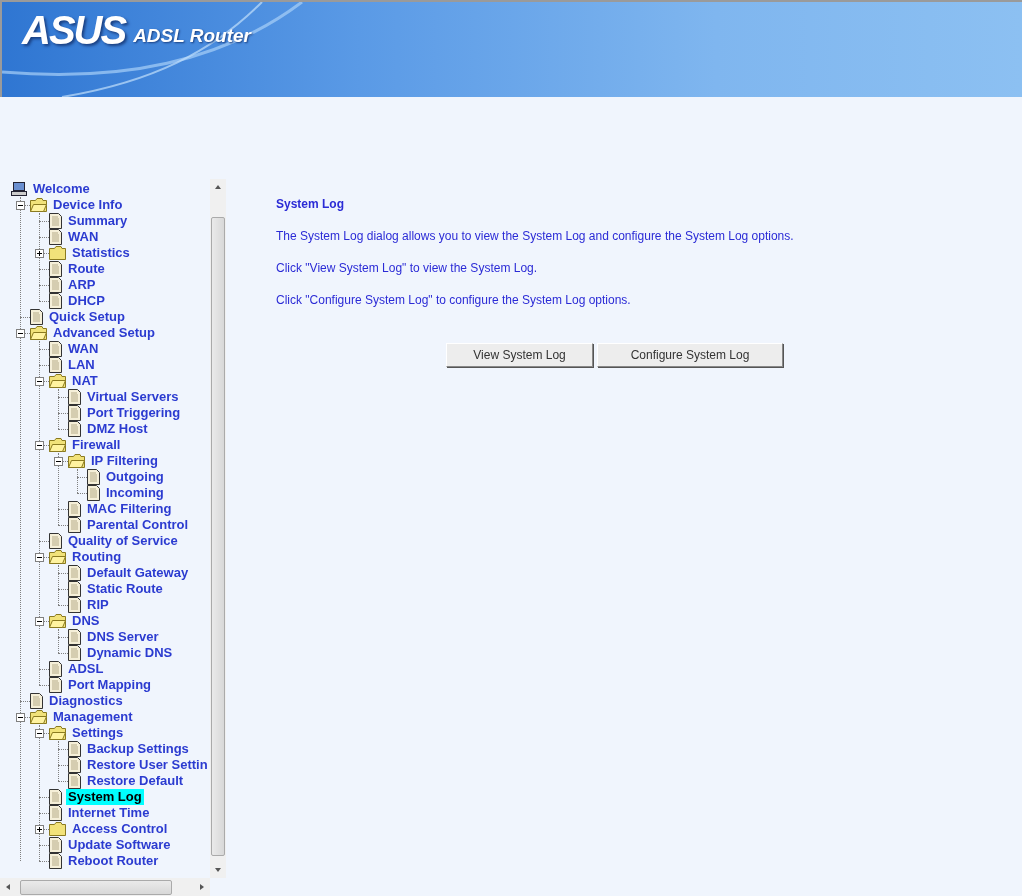  Describe the element at coordinates (120, 829) in the screenshot. I see `tree-item: Access Control` at that location.